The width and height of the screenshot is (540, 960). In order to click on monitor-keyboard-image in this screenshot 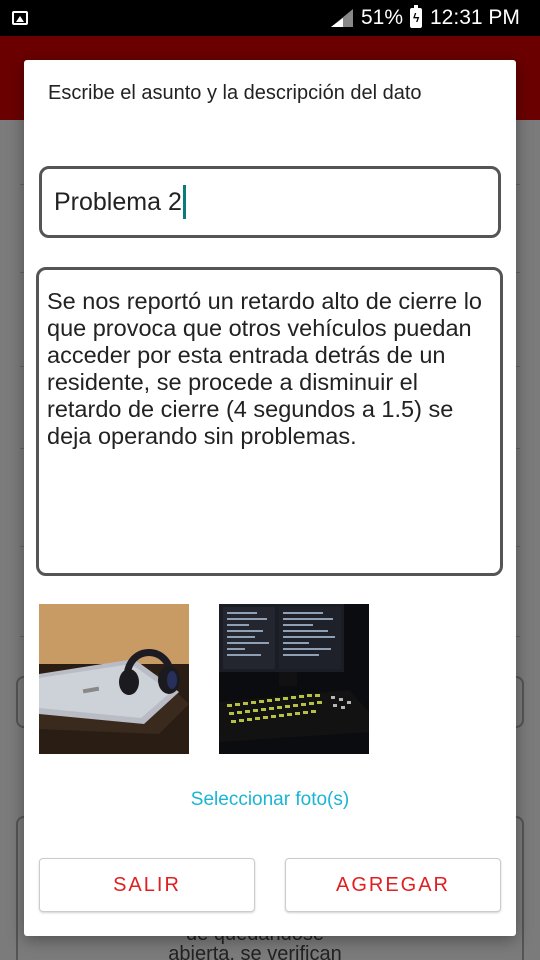, I will do `click(294, 679)`.